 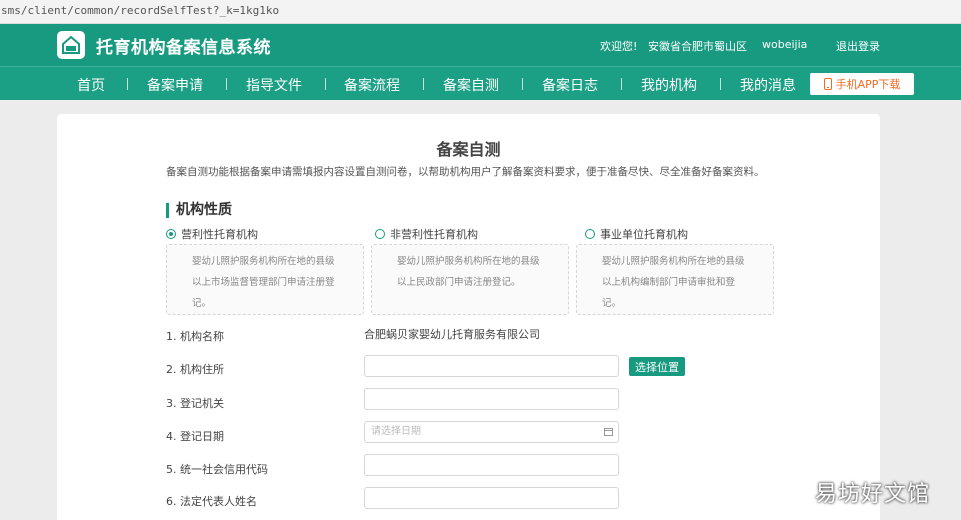 What do you see at coordinates (644, 234) in the screenshot?
I see `radio-label: 事业单位托育机构` at bounding box center [644, 234].